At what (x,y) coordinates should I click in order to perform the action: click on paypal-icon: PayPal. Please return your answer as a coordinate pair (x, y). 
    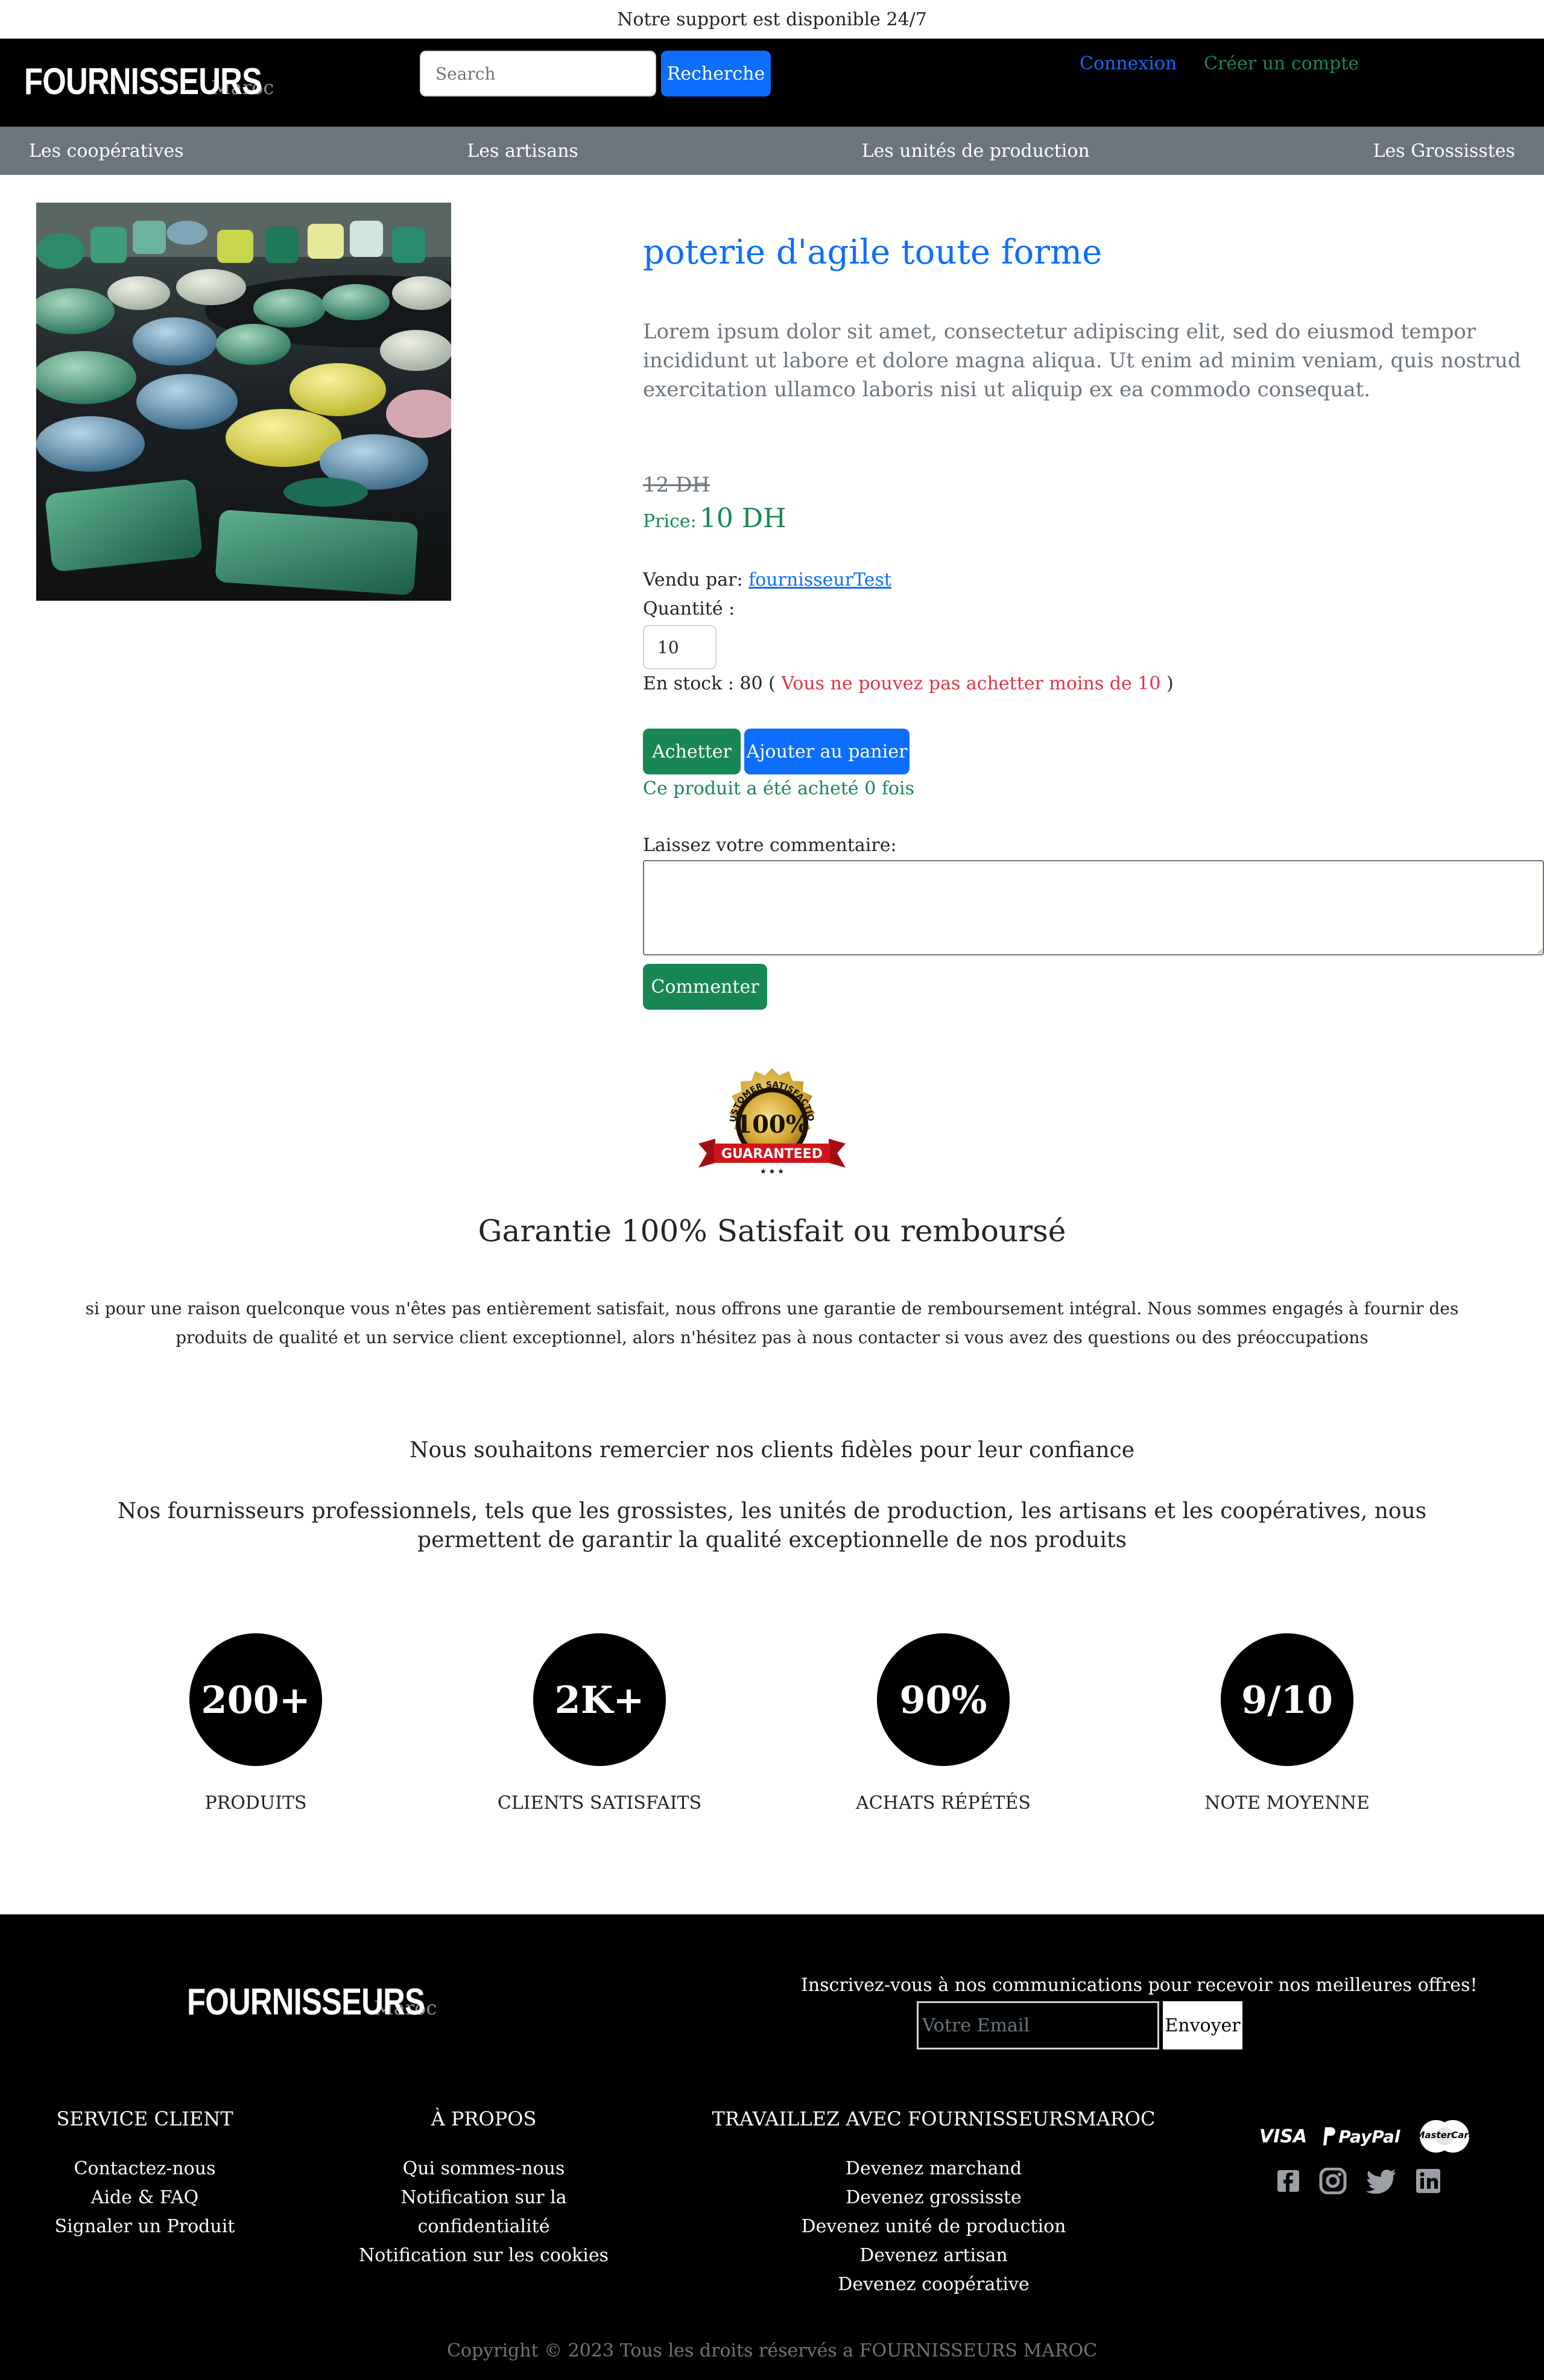
    Looking at the image, I should click on (1361, 2137).